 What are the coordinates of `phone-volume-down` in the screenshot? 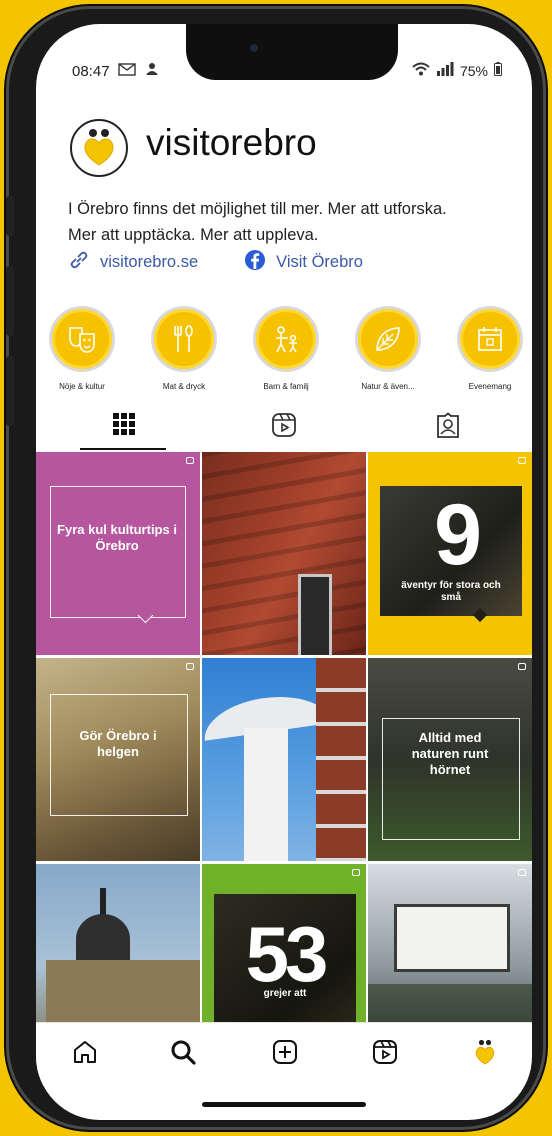 It's located at (10, 391).